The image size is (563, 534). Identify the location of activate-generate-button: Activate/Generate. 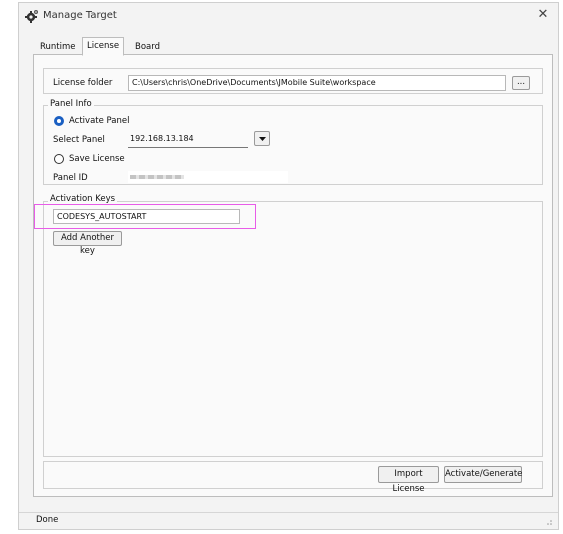
(483, 474).